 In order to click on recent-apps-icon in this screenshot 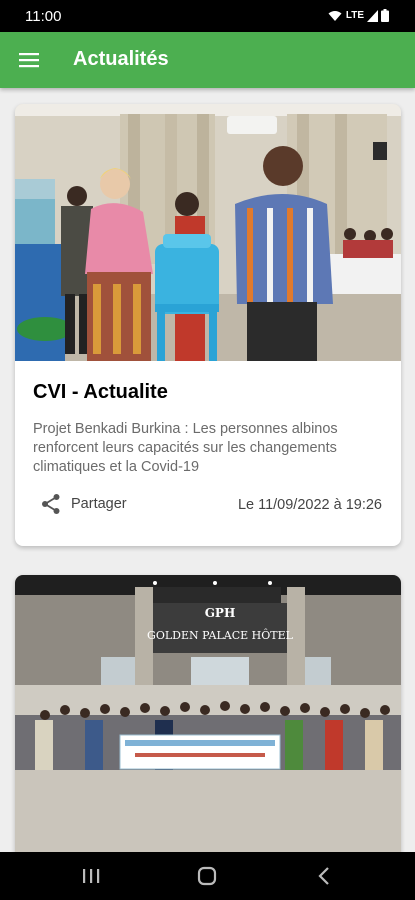, I will do `click(91, 876)`.